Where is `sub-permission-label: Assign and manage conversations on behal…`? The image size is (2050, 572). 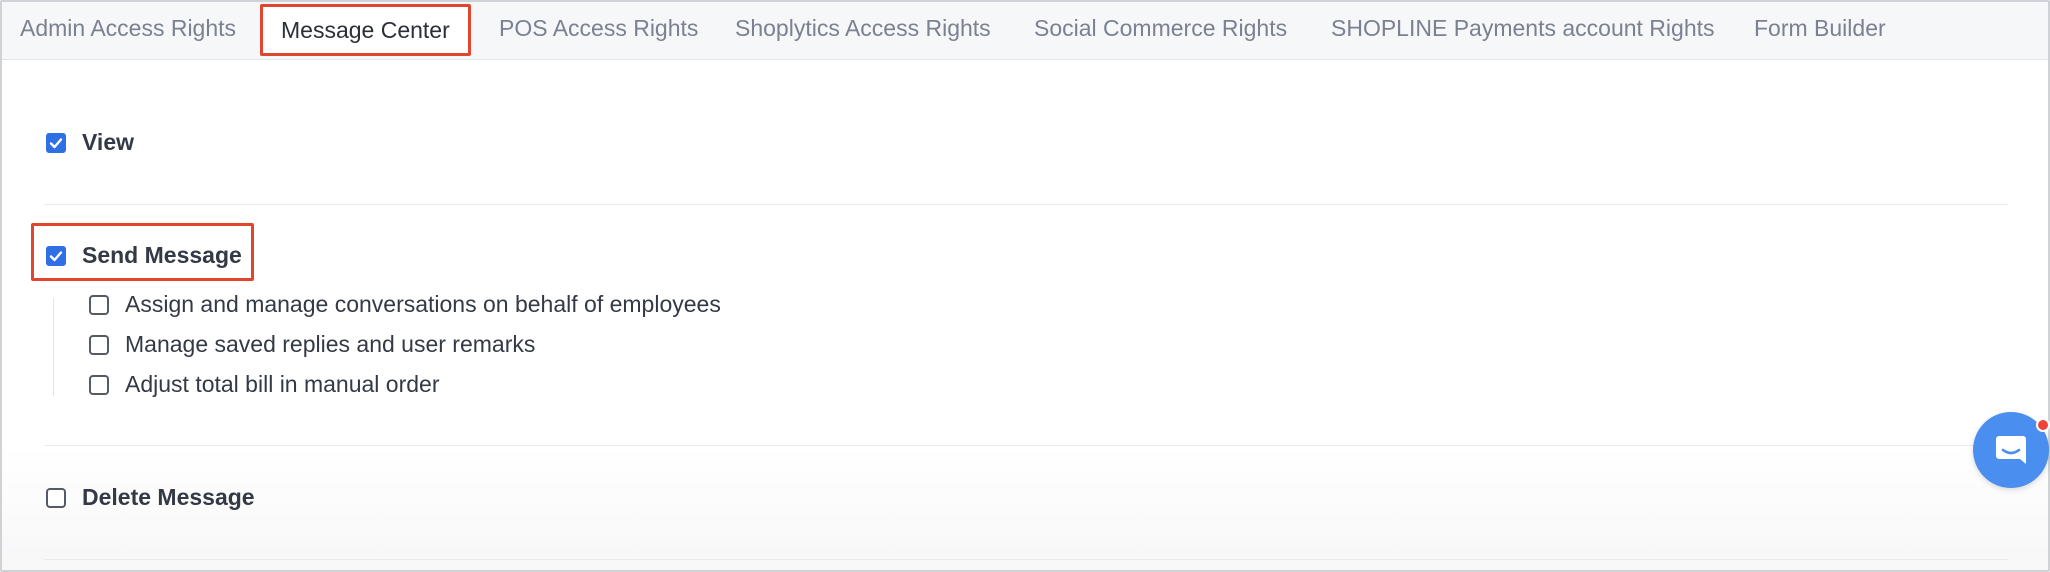
sub-permission-label: Assign and manage conversations on behal… is located at coordinates (423, 304).